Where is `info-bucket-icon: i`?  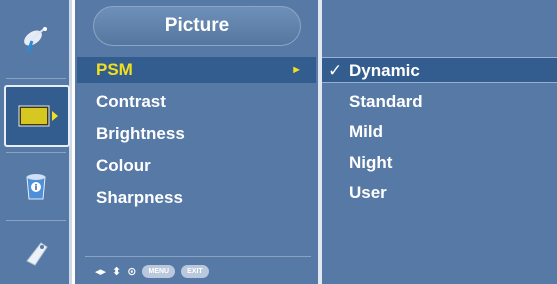
info-bucket-icon: i is located at coordinates (36, 187).